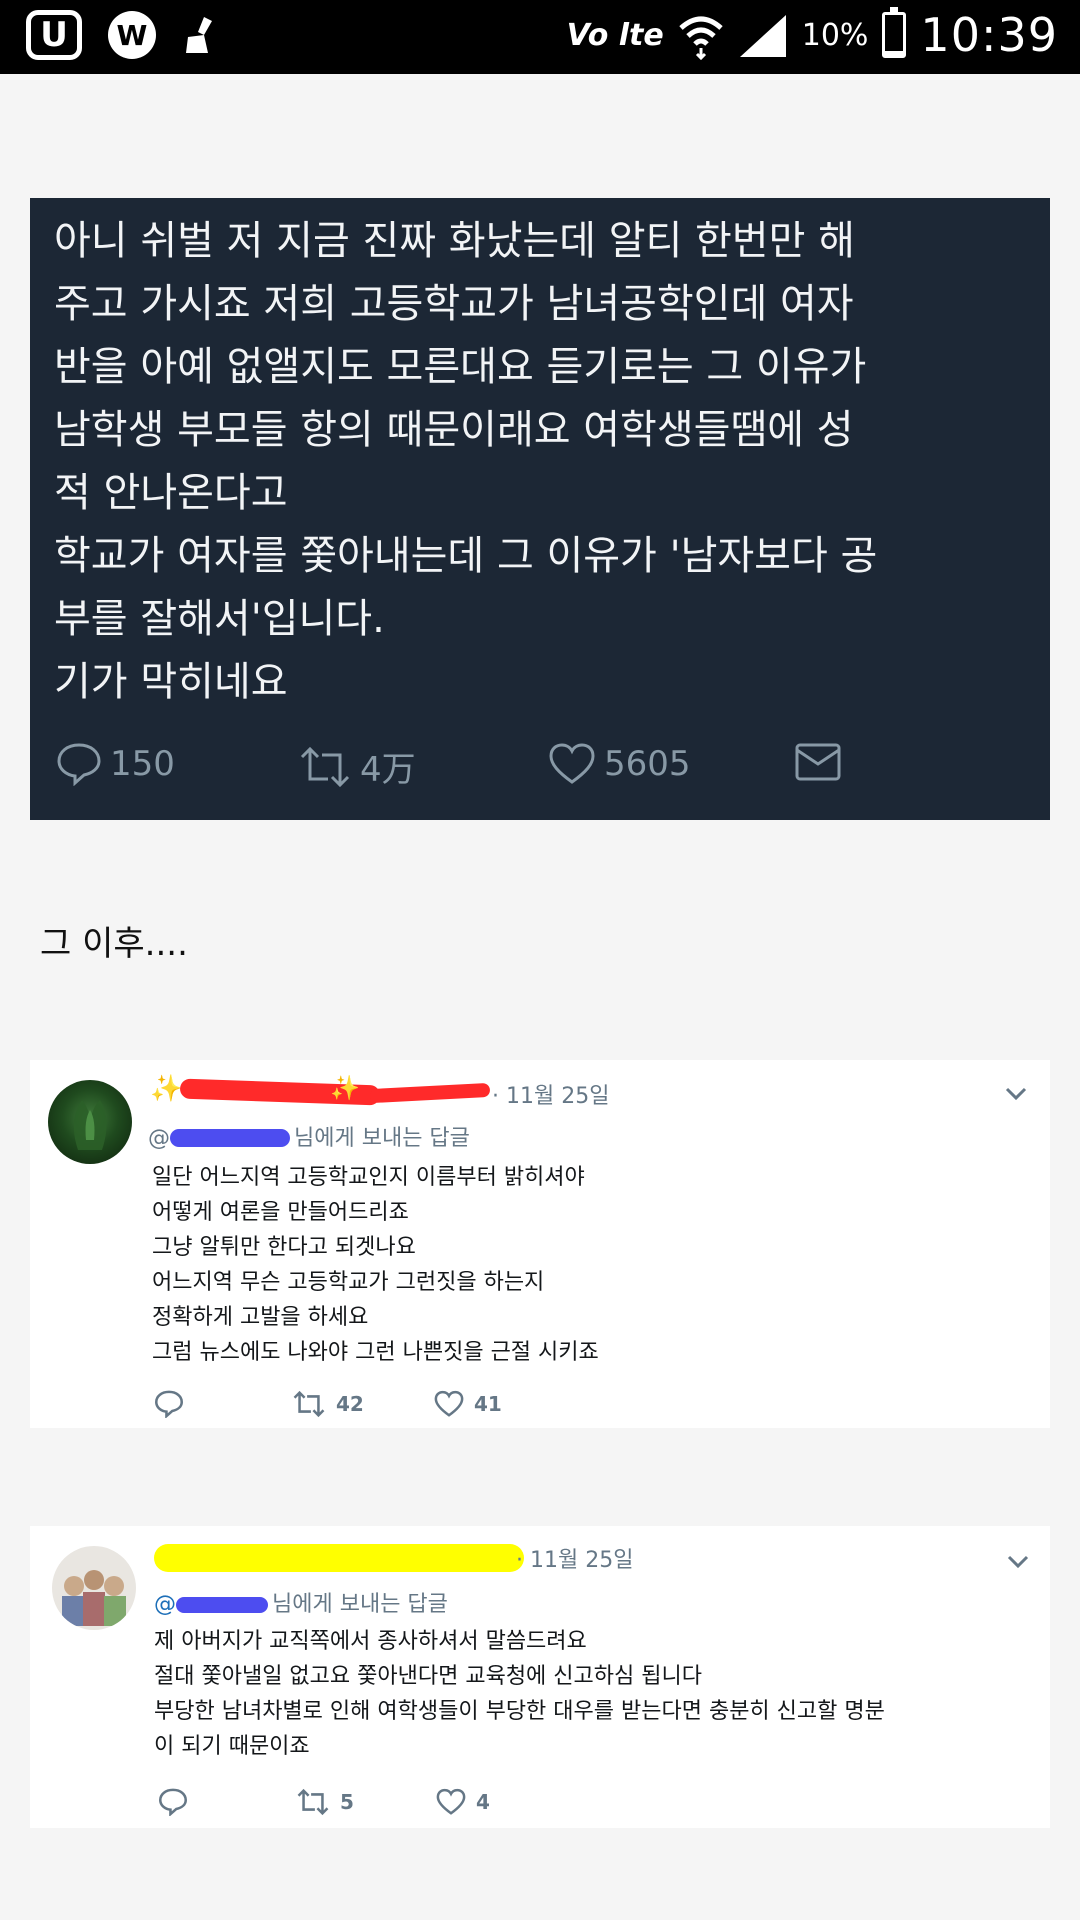 The height and width of the screenshot is (1920, 1080). What do you see at coordinates (142, 764) in the screenshot?
I see `main-reply-count: 150` at bounding box center [142, 764].